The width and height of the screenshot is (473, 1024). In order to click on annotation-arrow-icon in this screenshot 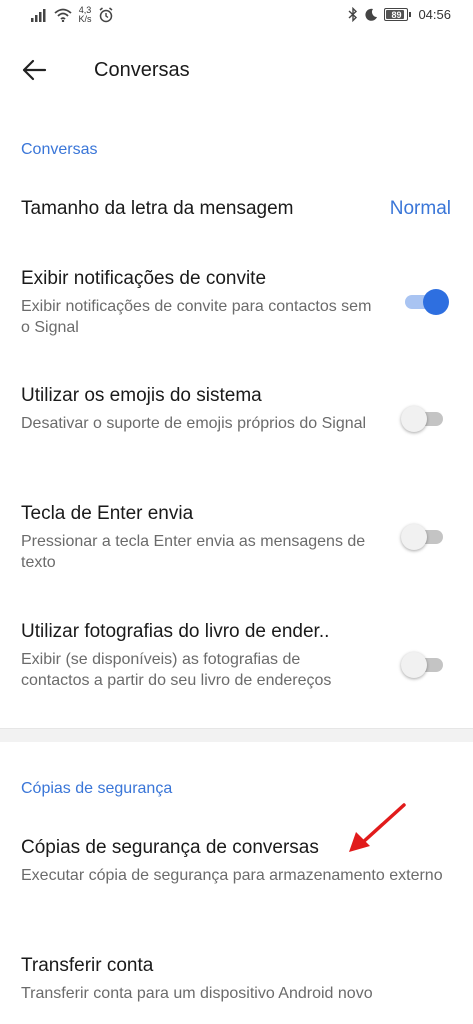, I will do `click(377, 827)`.